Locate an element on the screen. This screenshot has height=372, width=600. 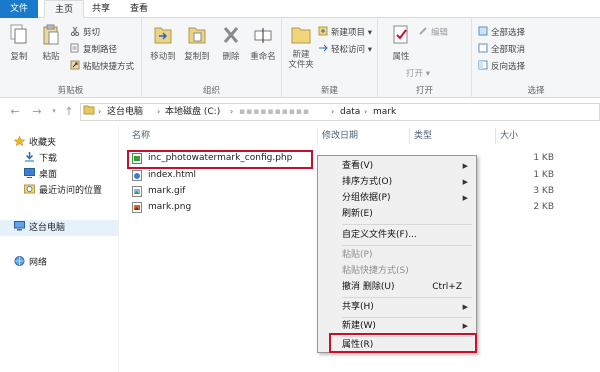
recent-locations-button: ▾ is located at coordinates (54, 112).